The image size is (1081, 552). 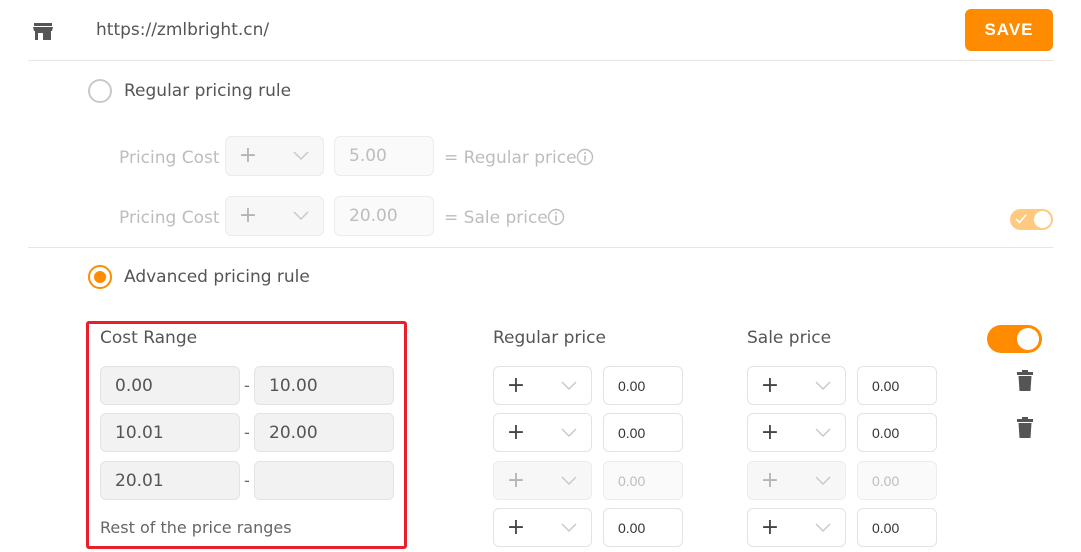 I want to click on save-button: SAVE, so click(x=1009, y=30).